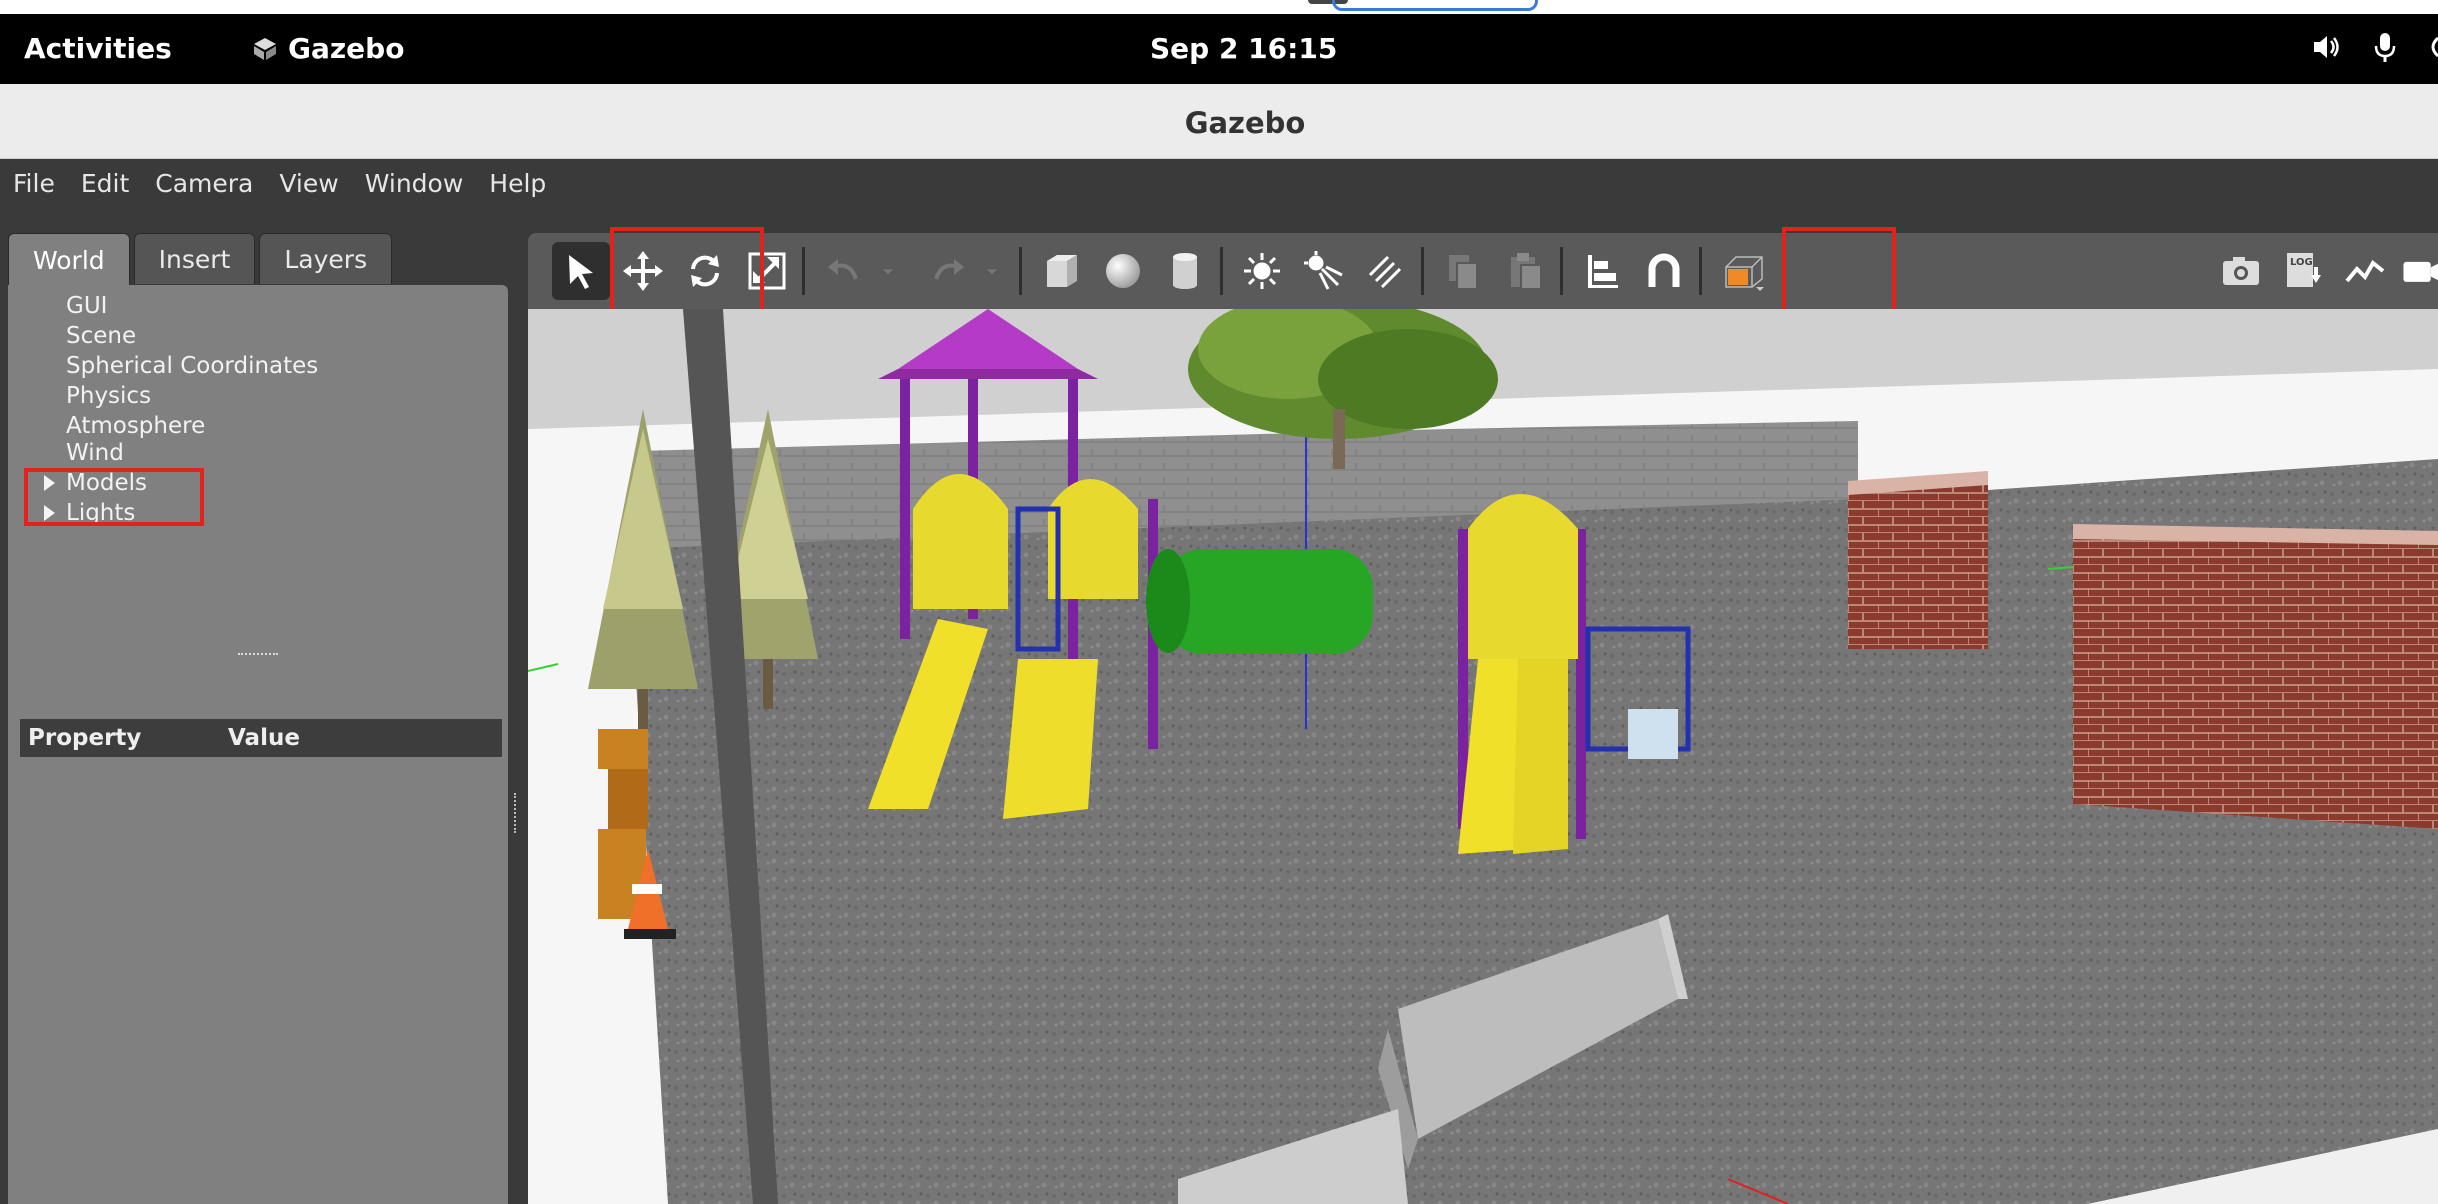  I want to click on select-mode-button, so click(581, 271).